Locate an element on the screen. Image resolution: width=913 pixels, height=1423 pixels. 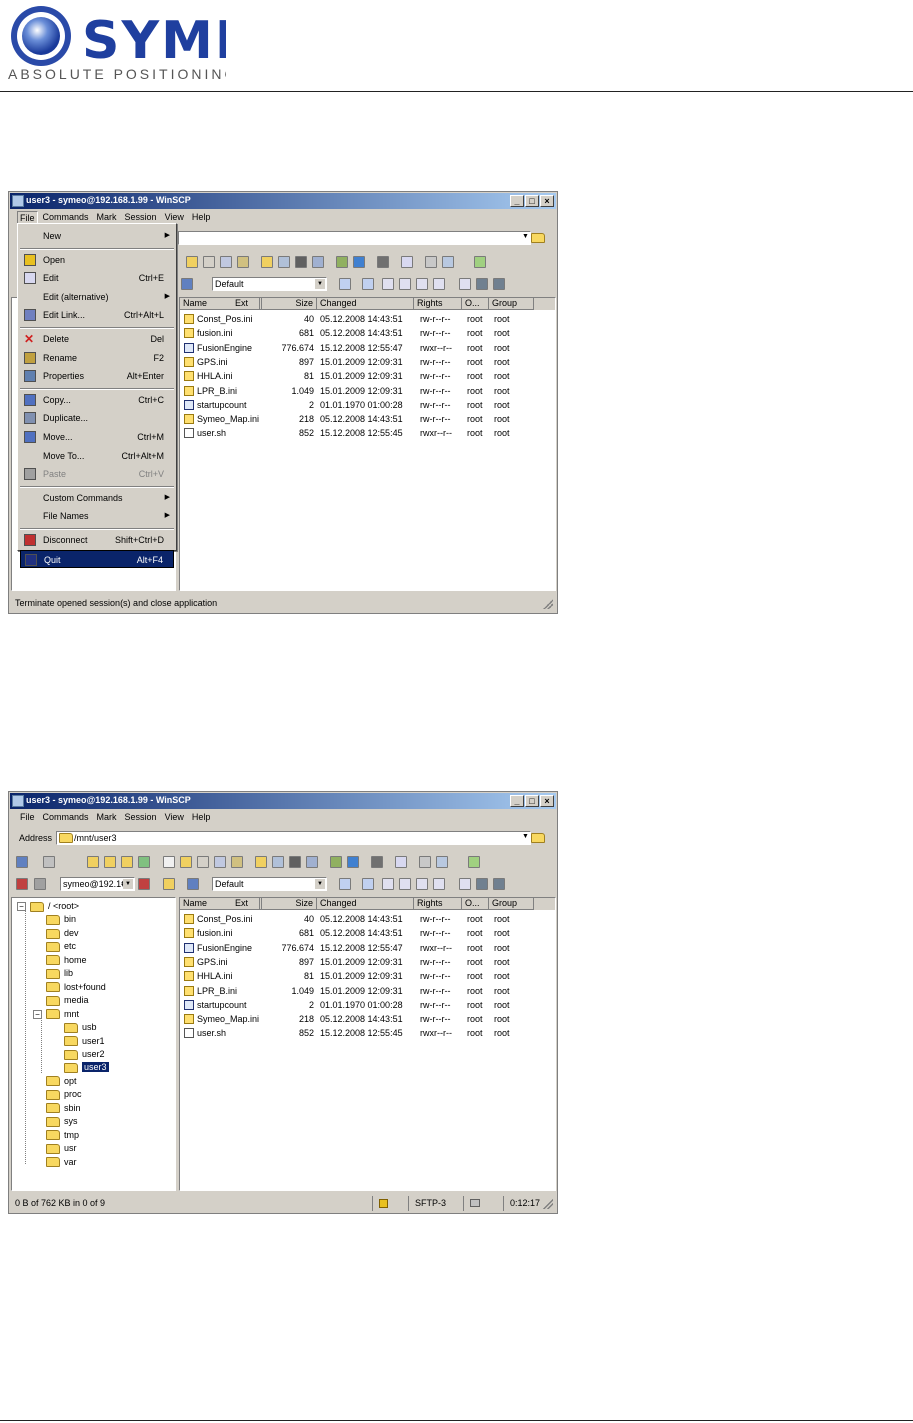
file-menu-item-properties: Properties Alt+Enter is located at coordinates (97, 376).